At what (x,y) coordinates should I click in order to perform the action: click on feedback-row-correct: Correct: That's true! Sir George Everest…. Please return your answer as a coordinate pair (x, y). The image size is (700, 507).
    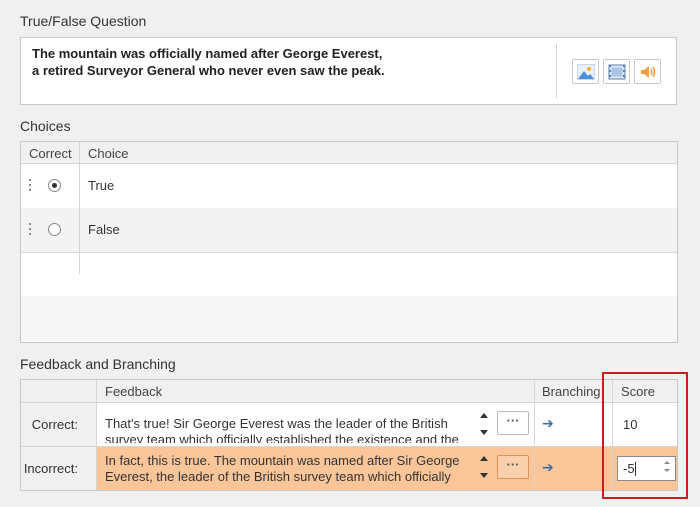
    Looking at the image, I should click on (349, 425).